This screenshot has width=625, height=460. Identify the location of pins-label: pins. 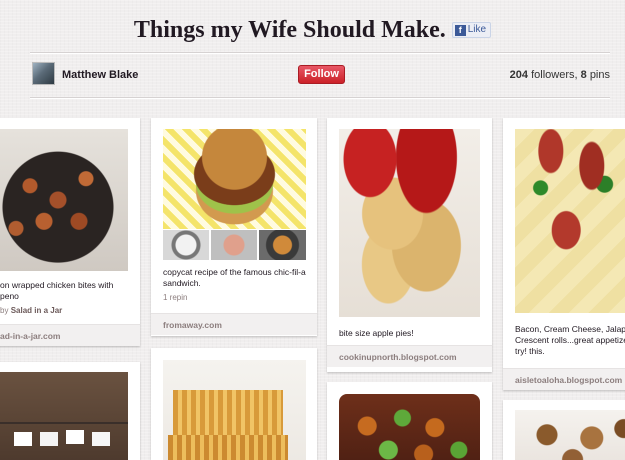
(600, 75).